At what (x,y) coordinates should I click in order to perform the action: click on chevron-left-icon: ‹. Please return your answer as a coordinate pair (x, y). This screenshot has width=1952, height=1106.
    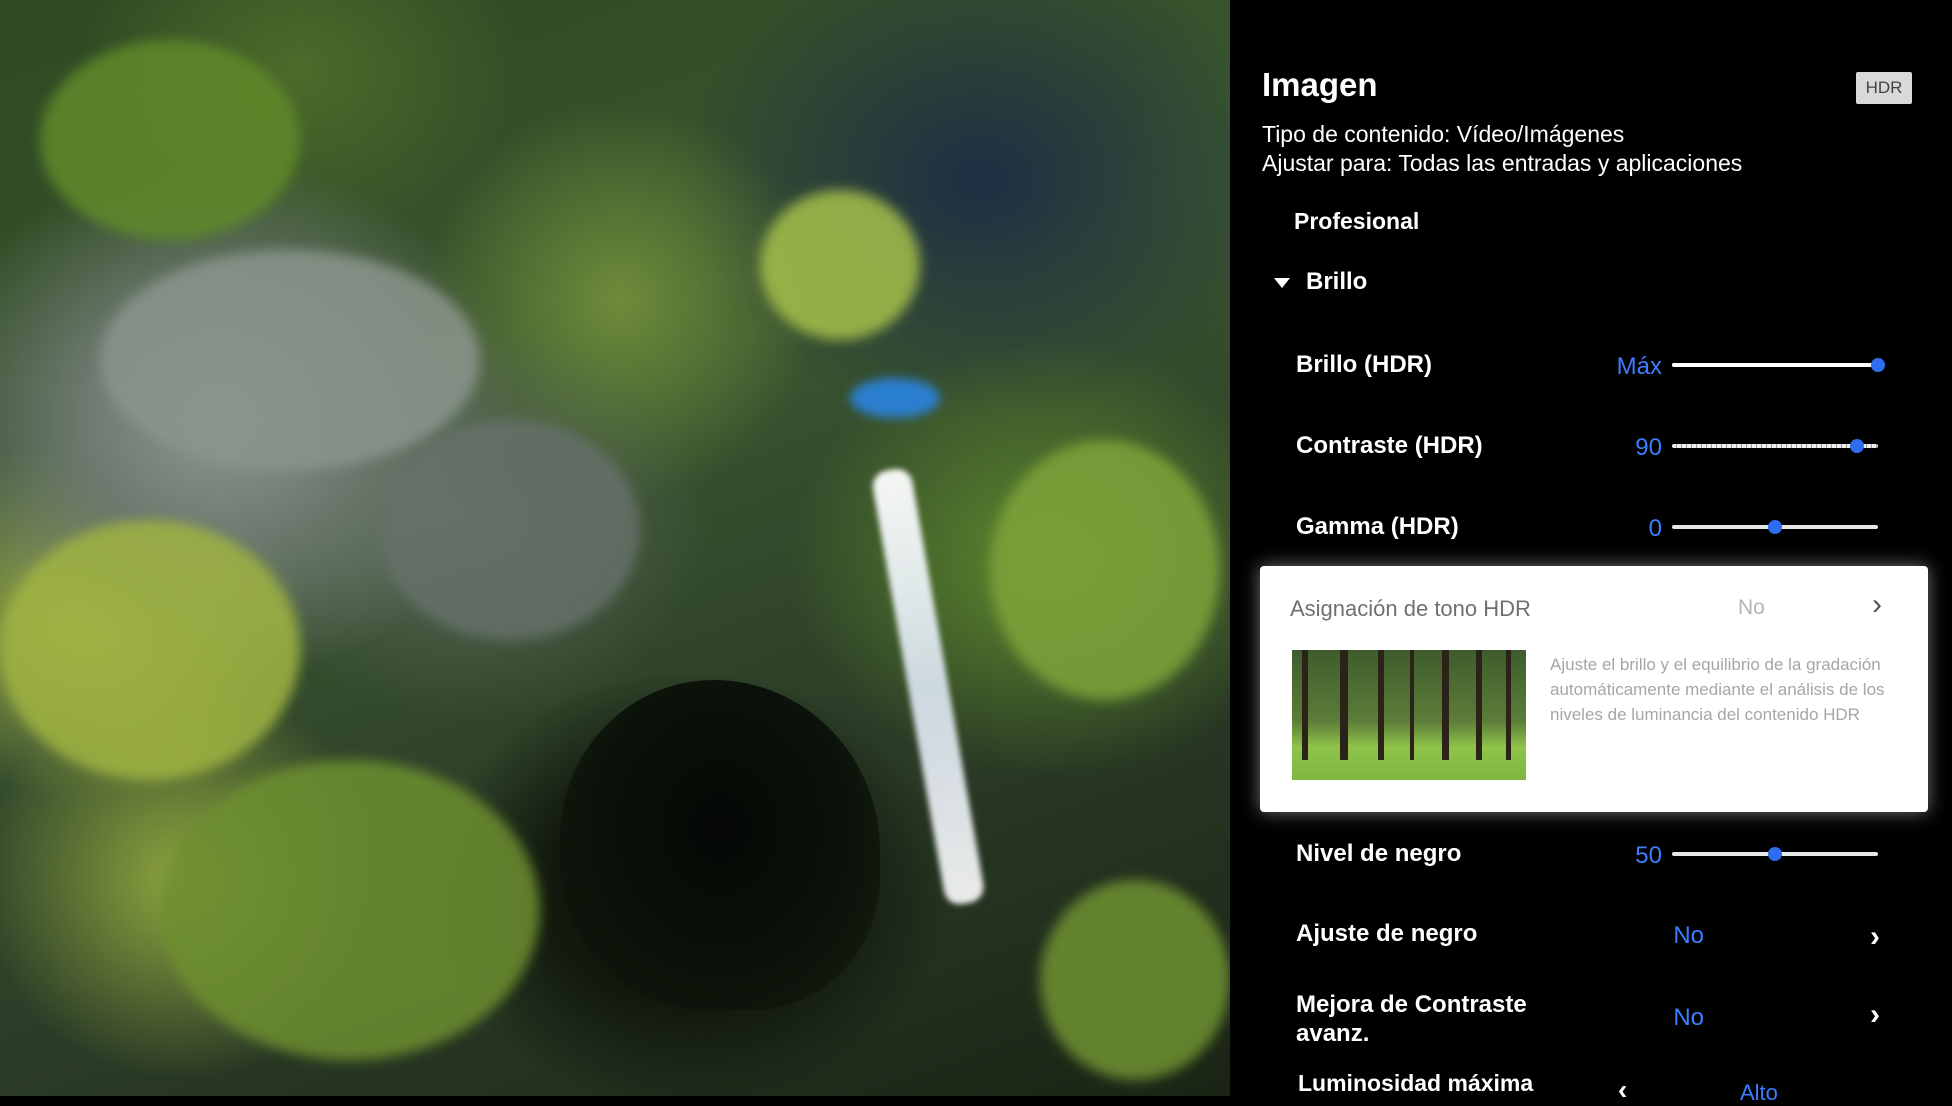
    Looking at the image, I should click on (1622, 1090).